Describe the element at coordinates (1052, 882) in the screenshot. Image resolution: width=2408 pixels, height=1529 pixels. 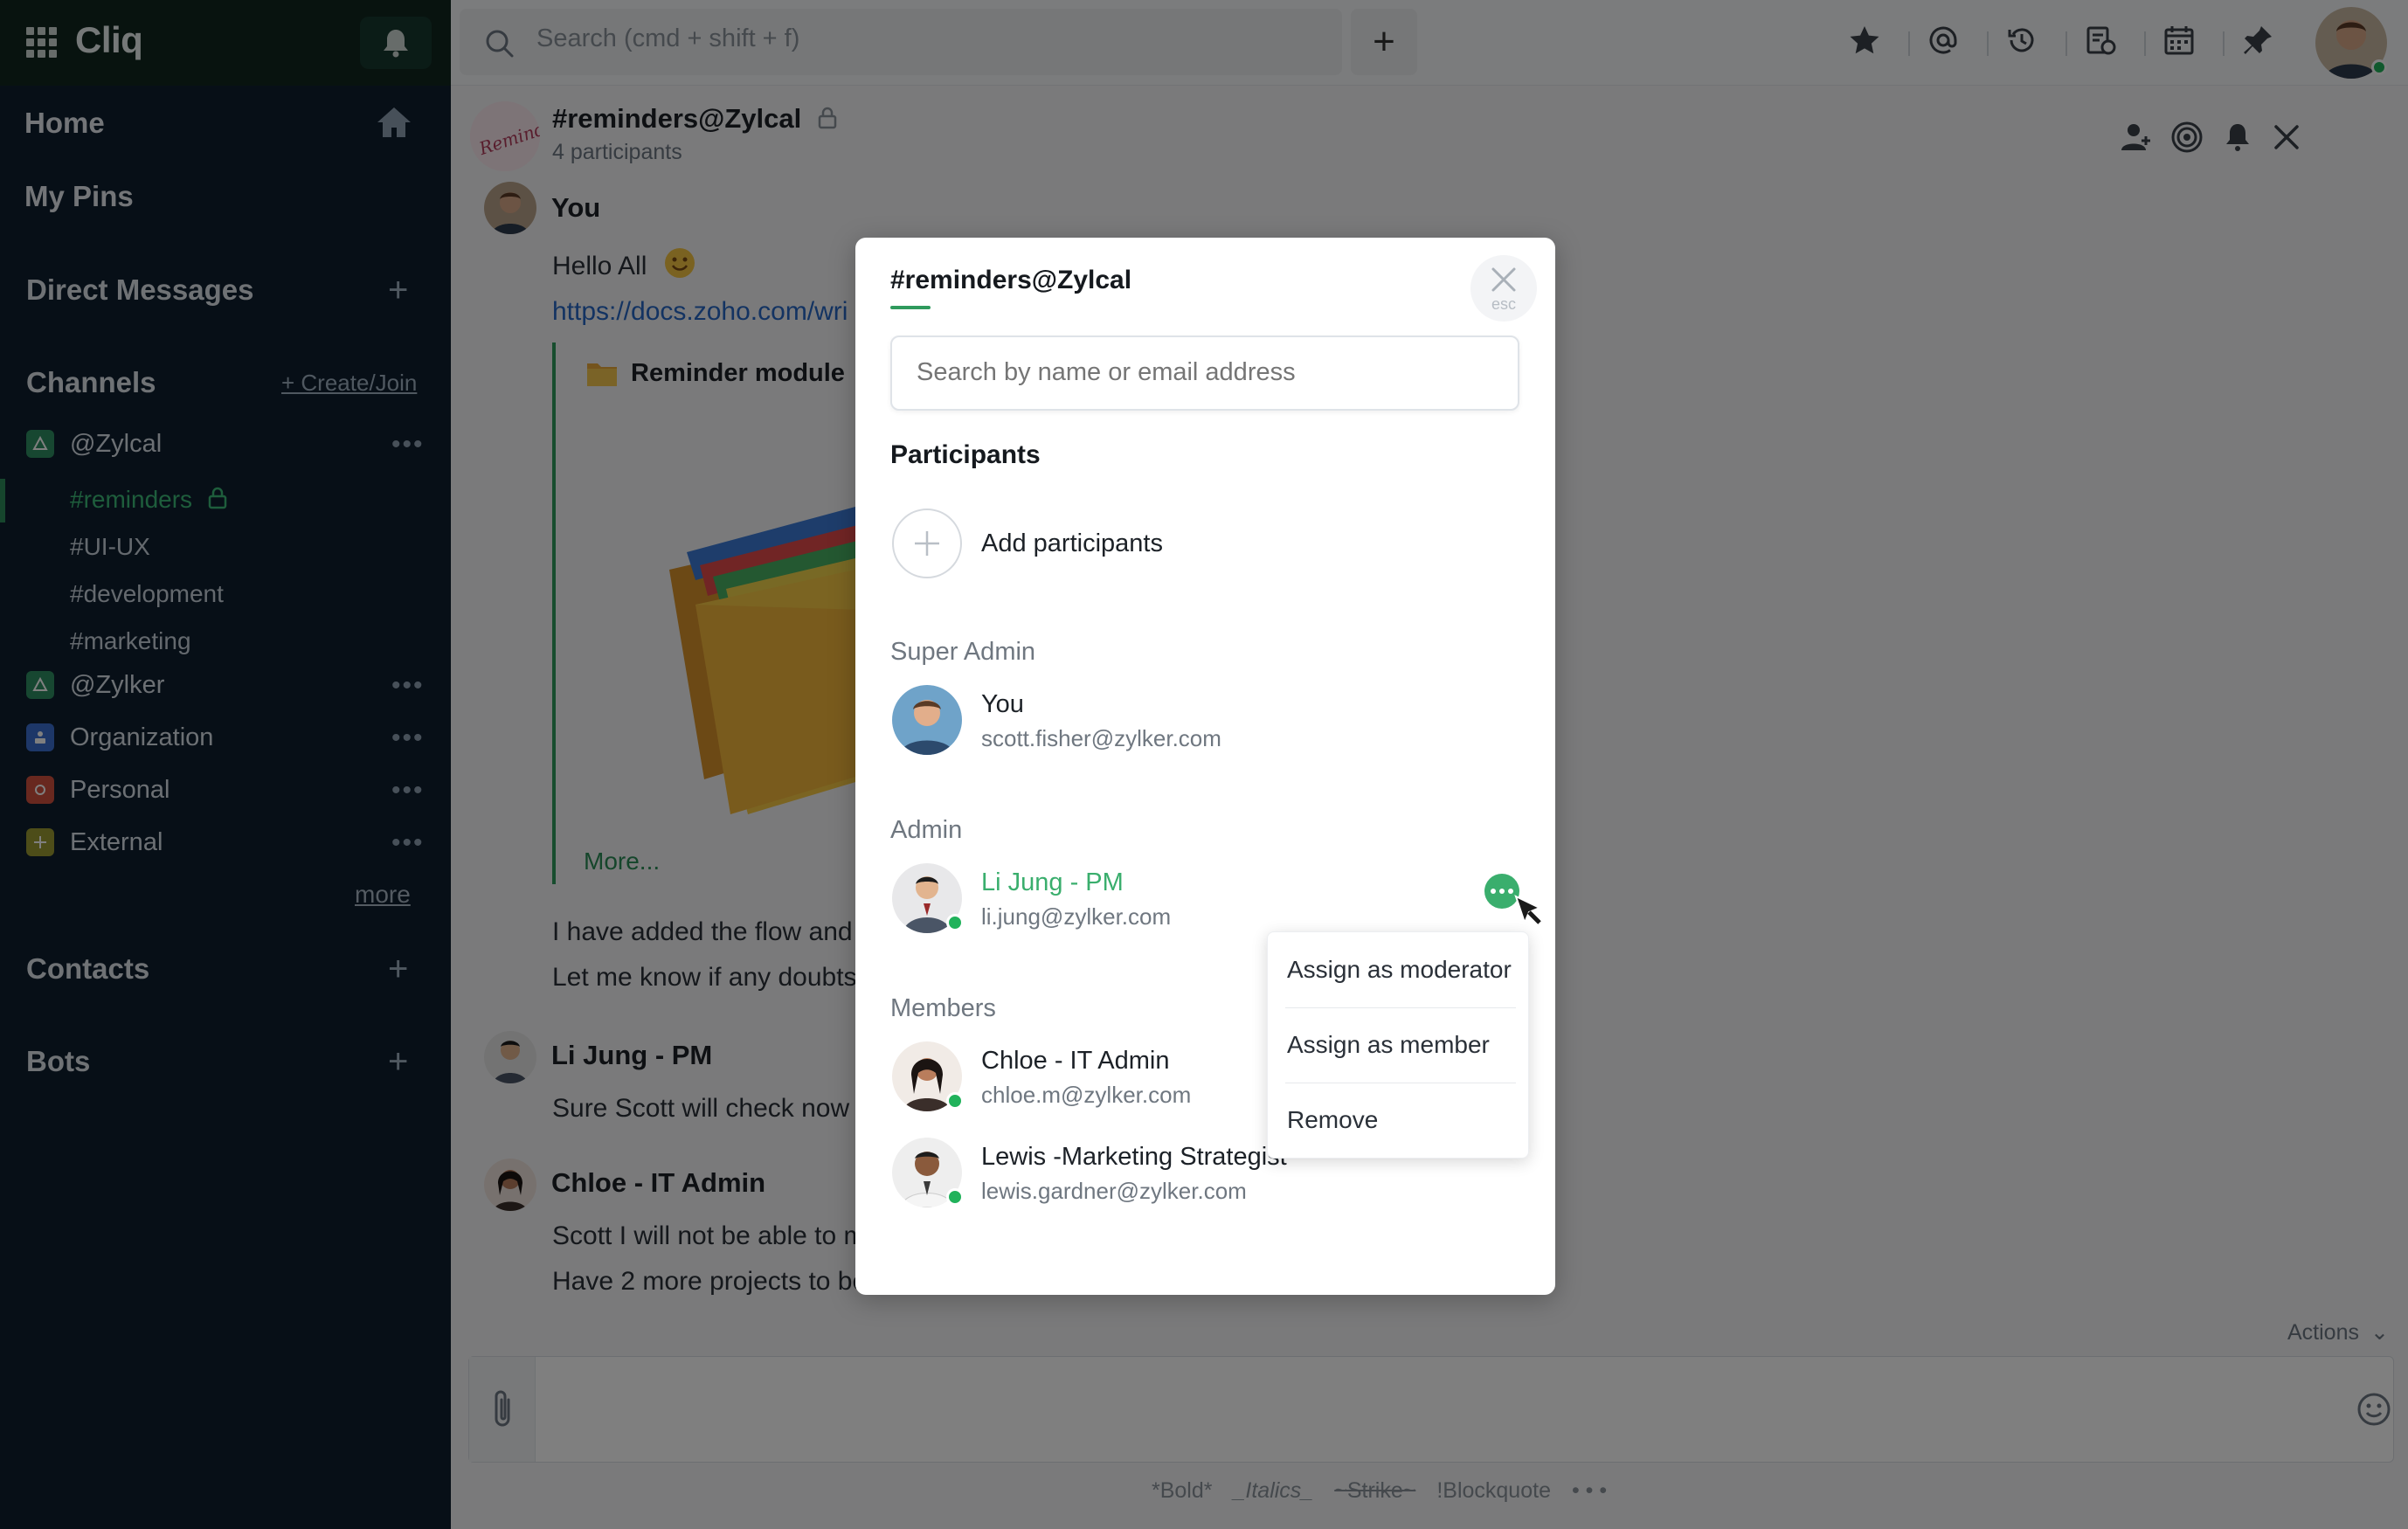
I see `participant-name: Li Jung - PM` at that location.